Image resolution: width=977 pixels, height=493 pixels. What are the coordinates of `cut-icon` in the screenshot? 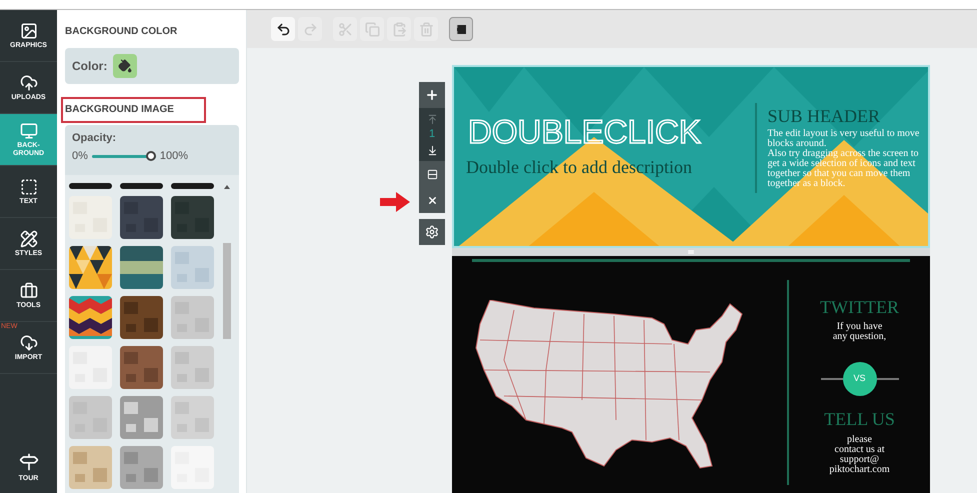 It's located at (345, 29).